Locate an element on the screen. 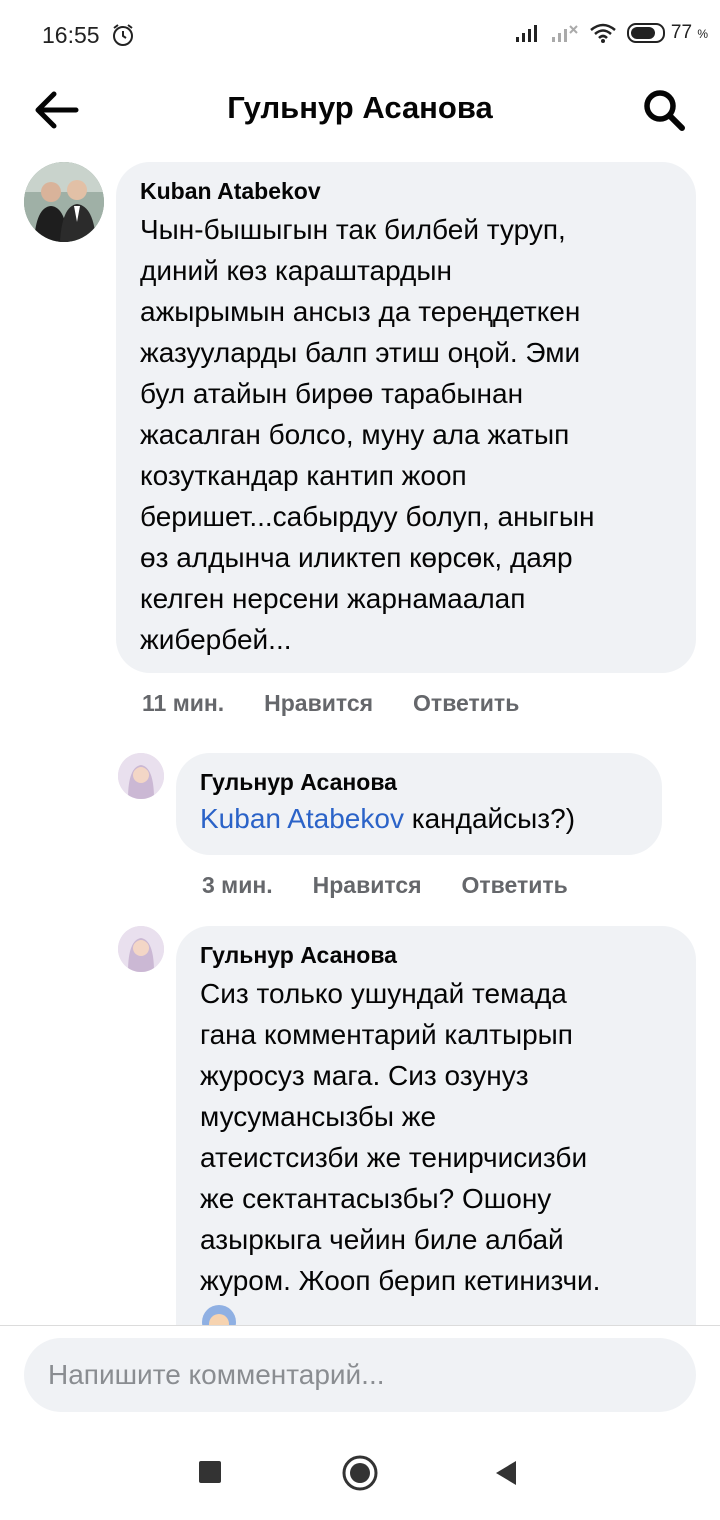 Image resolution: width=720 pixels, height=1520 pixels. home-button is located at coordinates (360, 1475).